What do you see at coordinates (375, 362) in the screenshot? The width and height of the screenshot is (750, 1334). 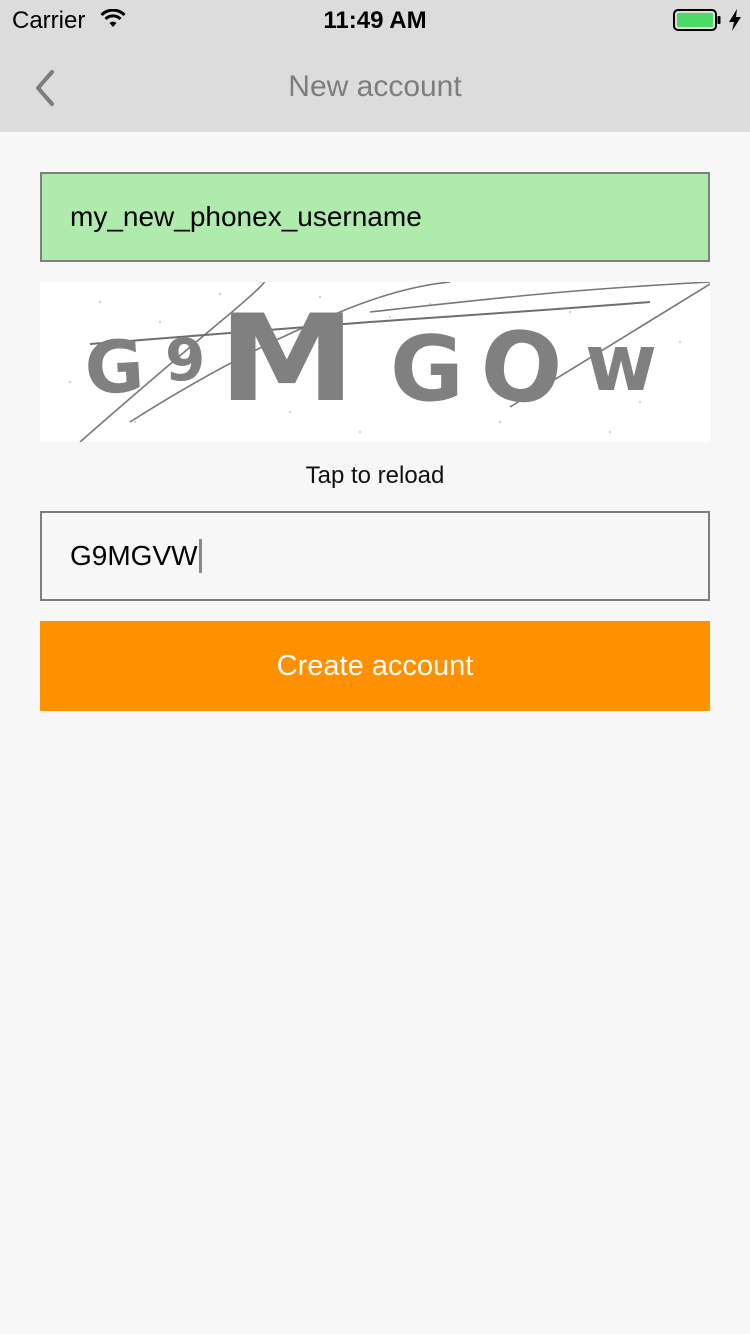 I see `captcha-image: G 9 M G O w` at bounding box center [375, 362].